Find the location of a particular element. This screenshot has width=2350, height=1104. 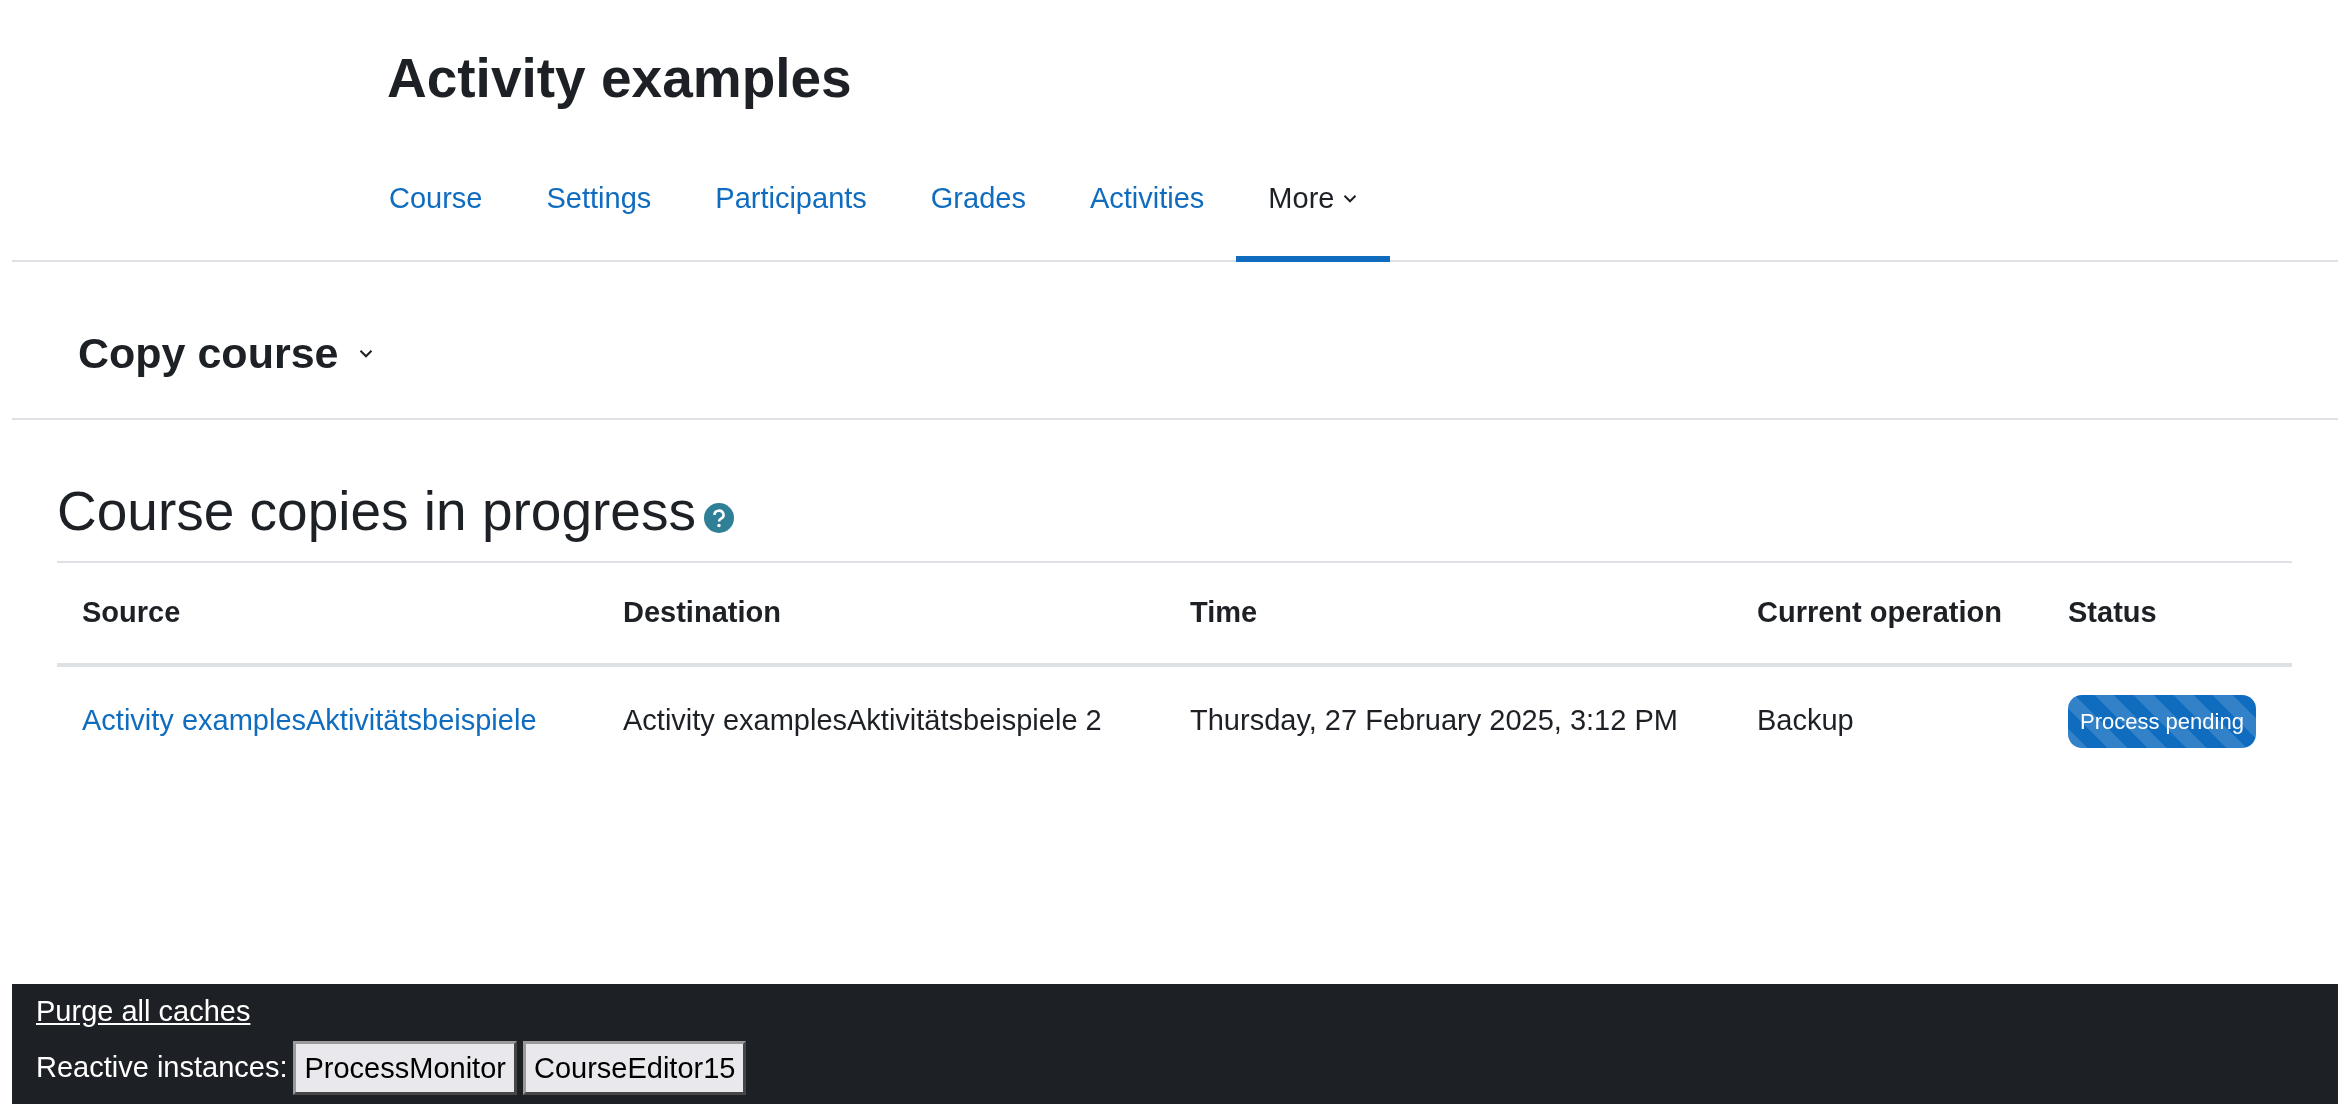

action-menu-button: Copy course is located at coordinates (226, 353).